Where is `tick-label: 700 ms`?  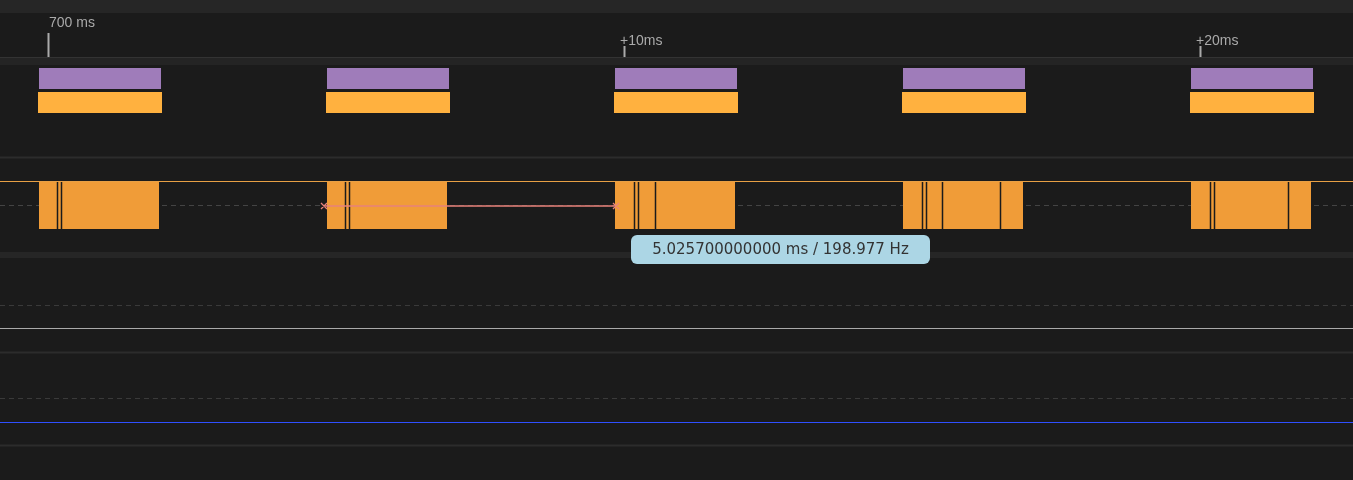
tick-label: 700 ms is located at coordinates (72, 22).